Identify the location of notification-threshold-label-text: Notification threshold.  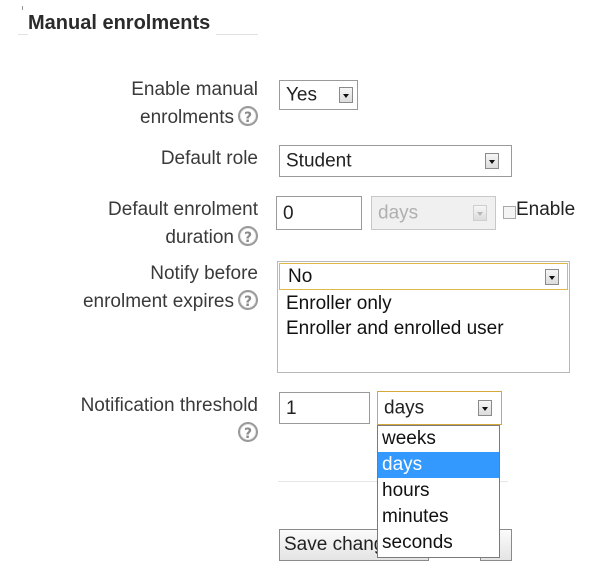
(169, 405).